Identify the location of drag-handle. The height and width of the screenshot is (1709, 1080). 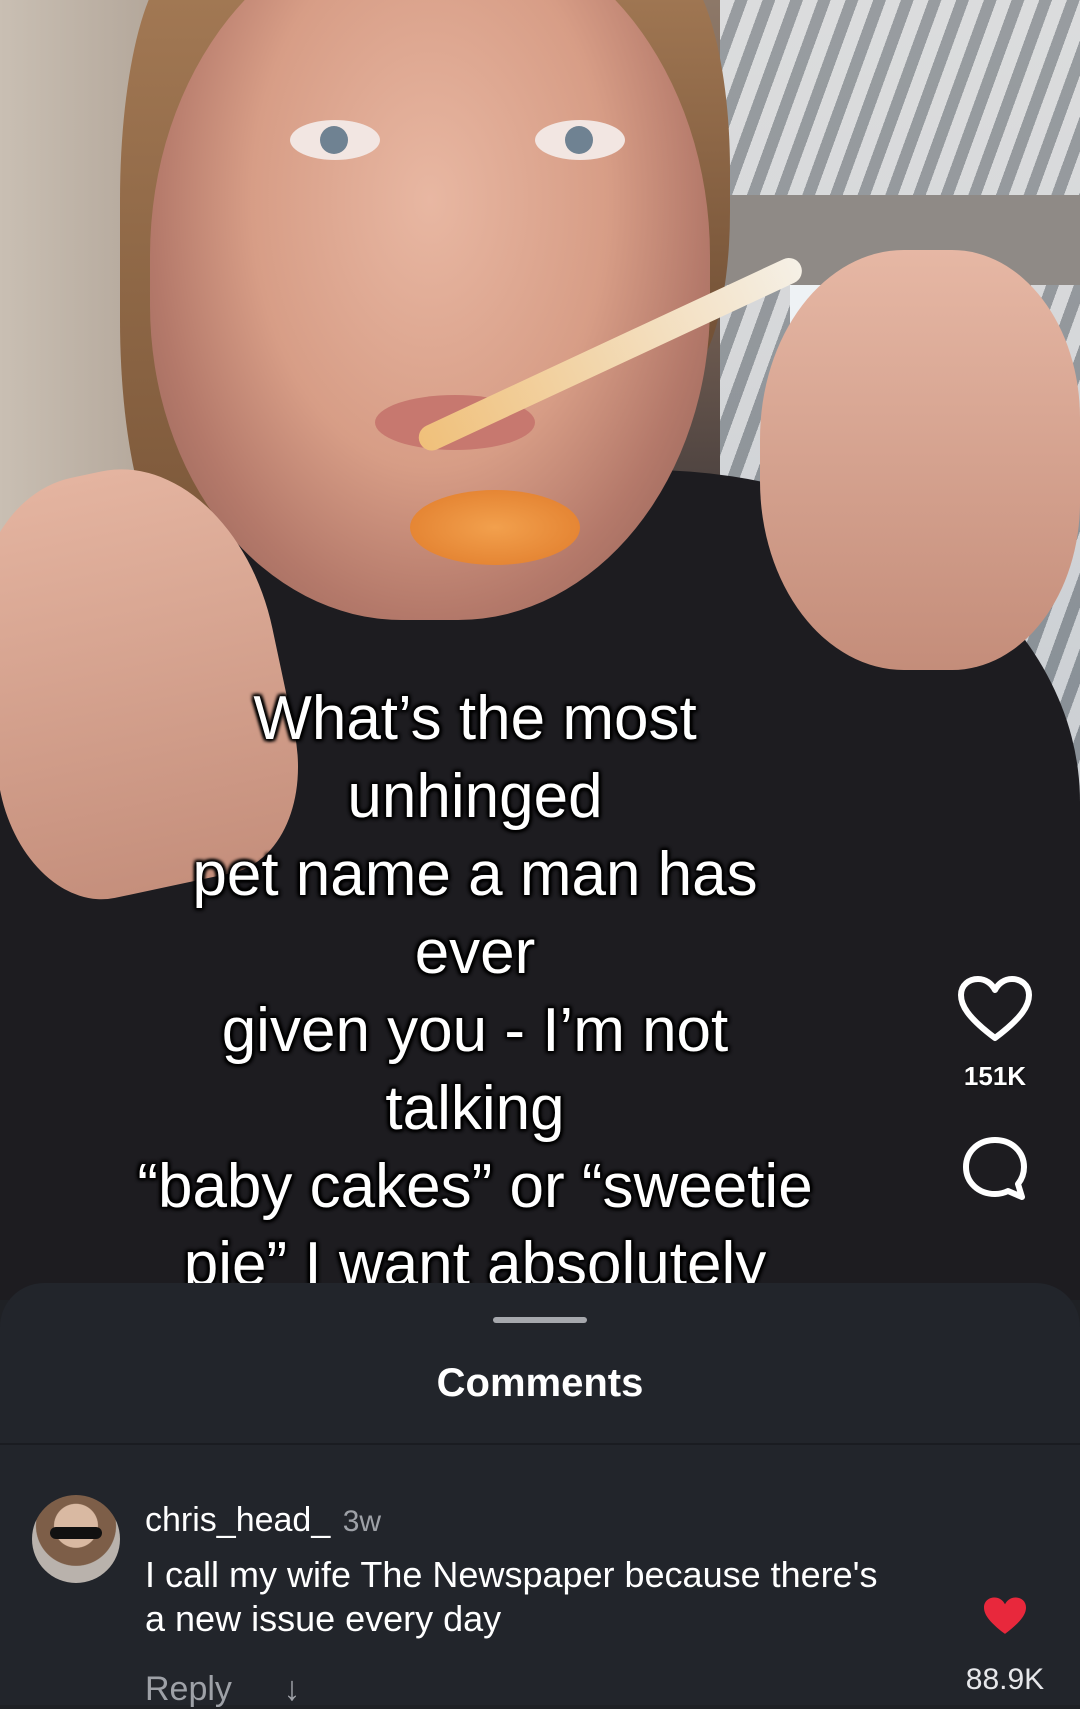
(540, 1320).